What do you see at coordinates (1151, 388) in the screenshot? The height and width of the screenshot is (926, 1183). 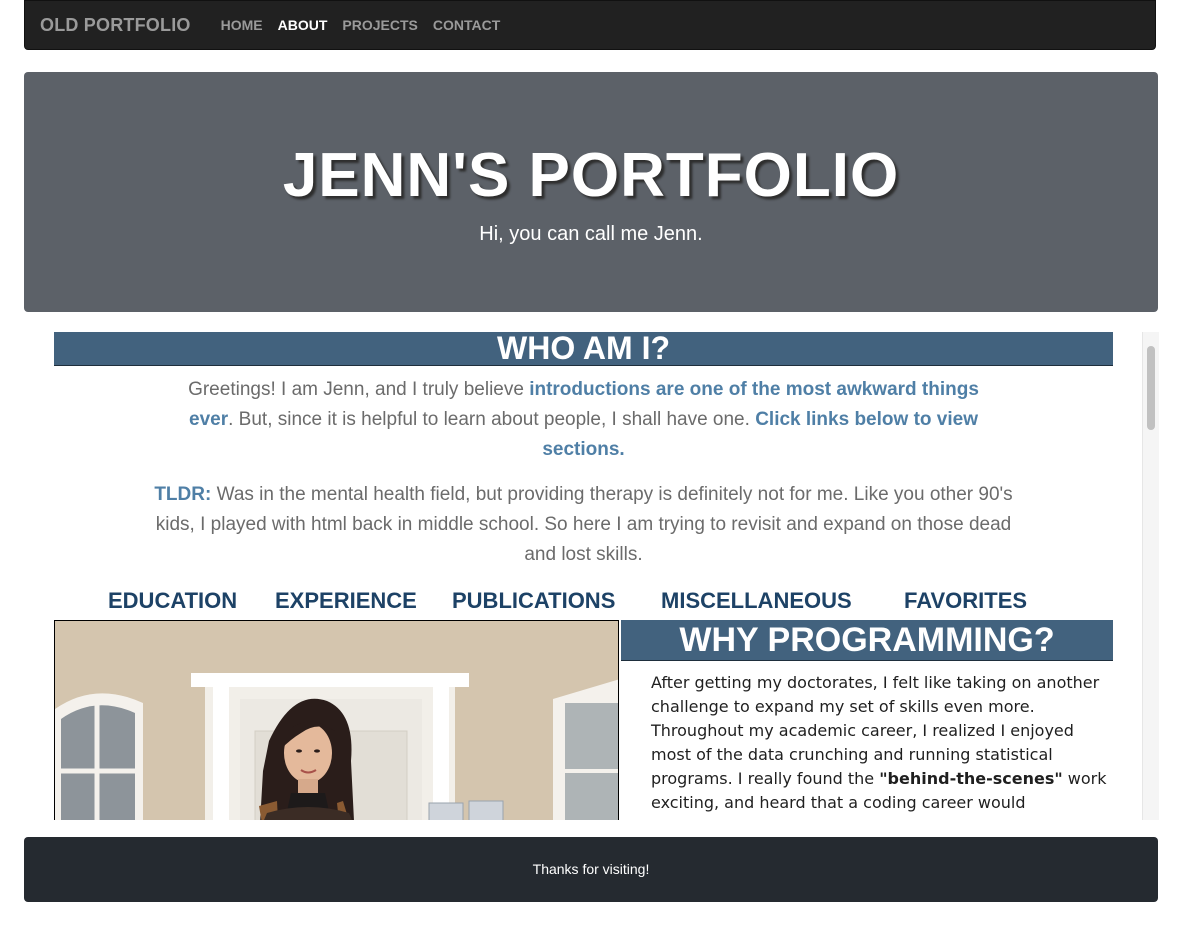 I see `scrollbar-thumb` at bounding box center [1151, 388].